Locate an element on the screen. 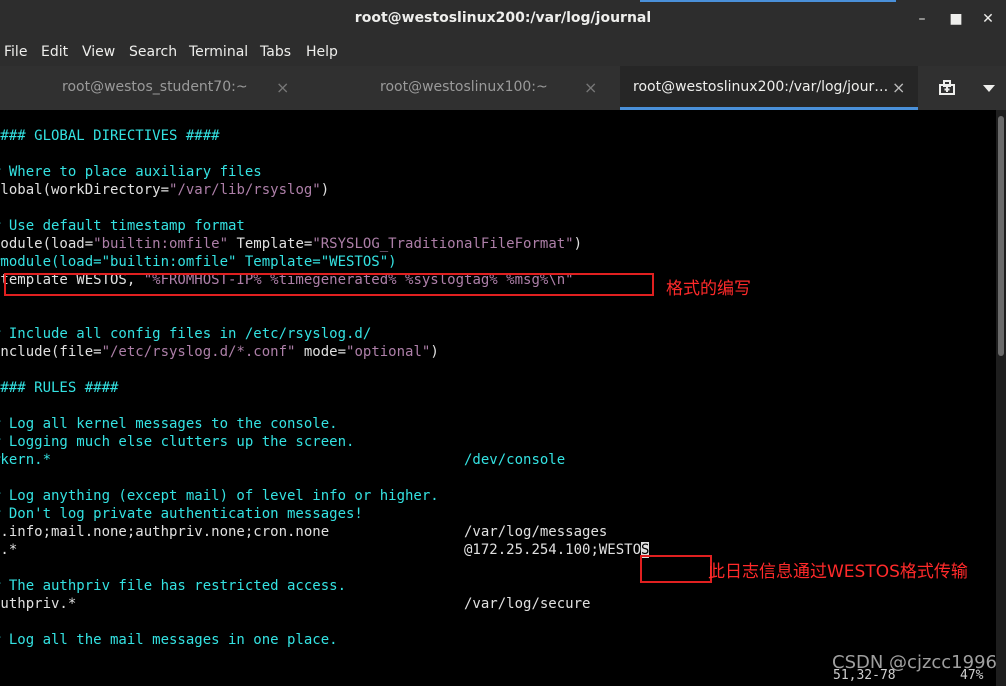  westos-highlight-box is located at coordinates (676, 569).